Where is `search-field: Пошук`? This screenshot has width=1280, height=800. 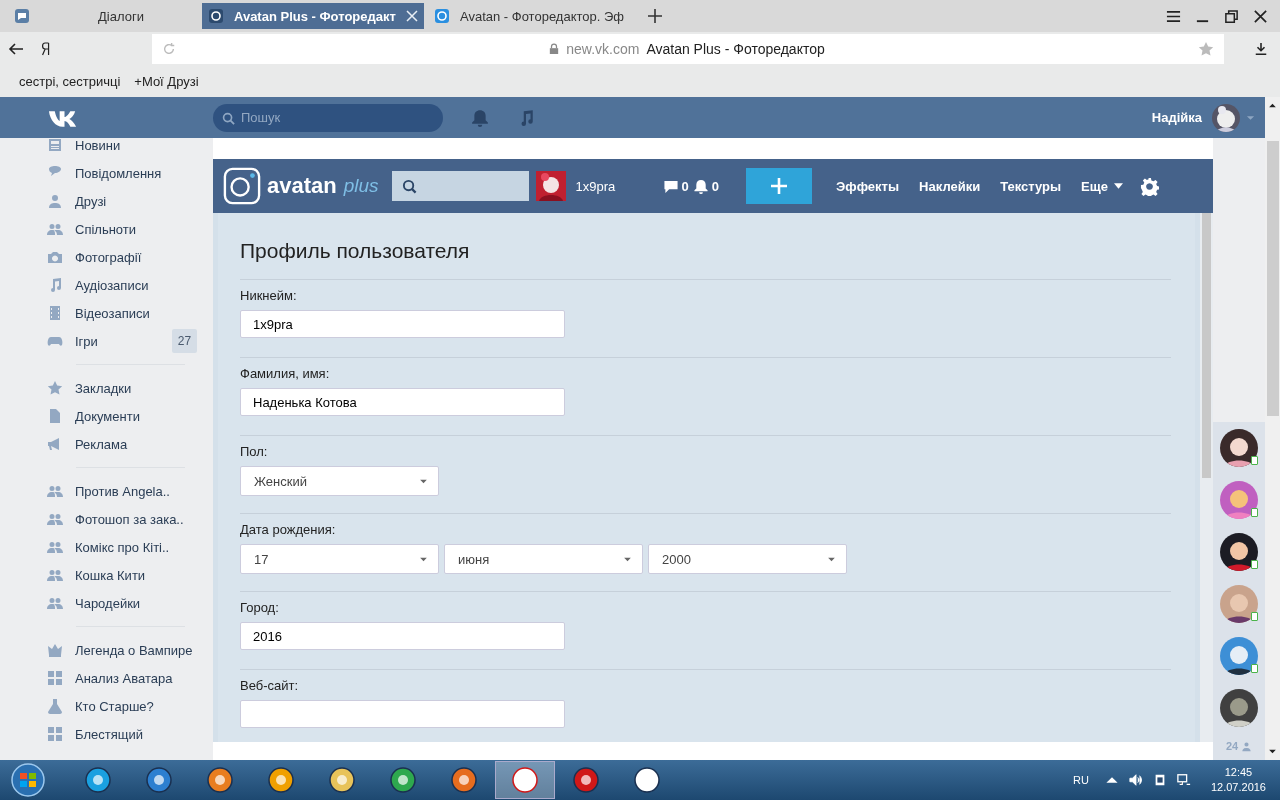 search-field: Пошук is located at coordinates (328, 117).